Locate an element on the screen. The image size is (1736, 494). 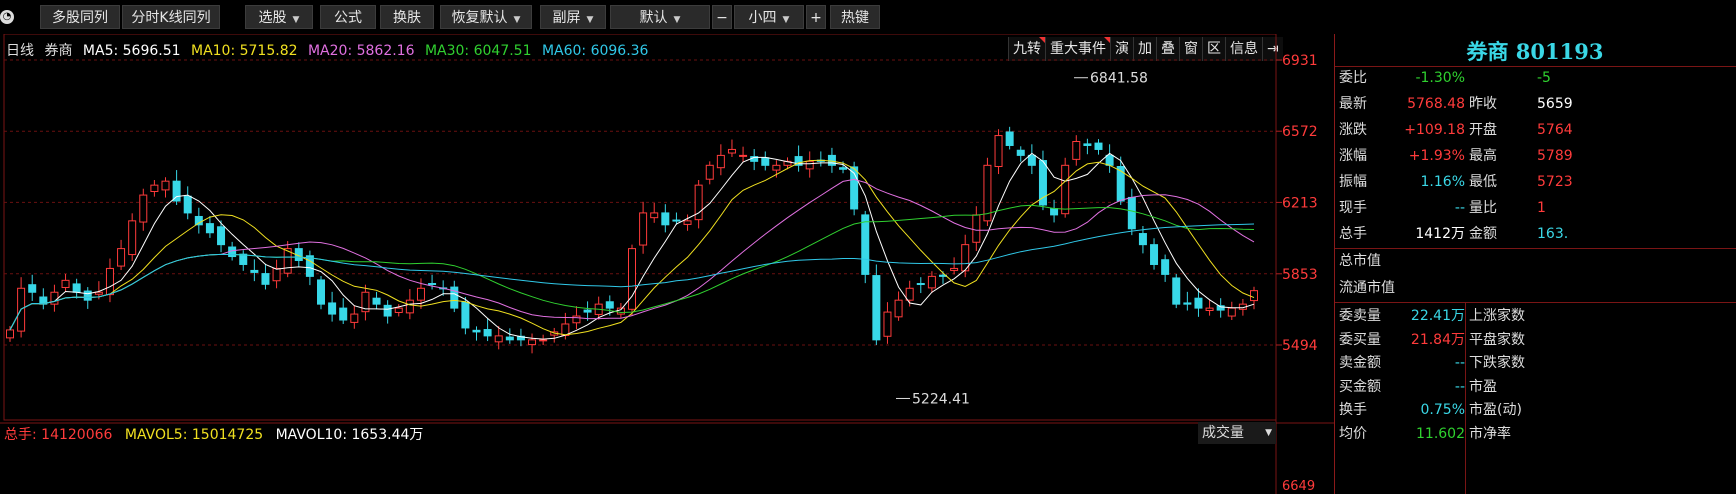
quote-value: 5768.48 is located at coordinates (1436, 104).